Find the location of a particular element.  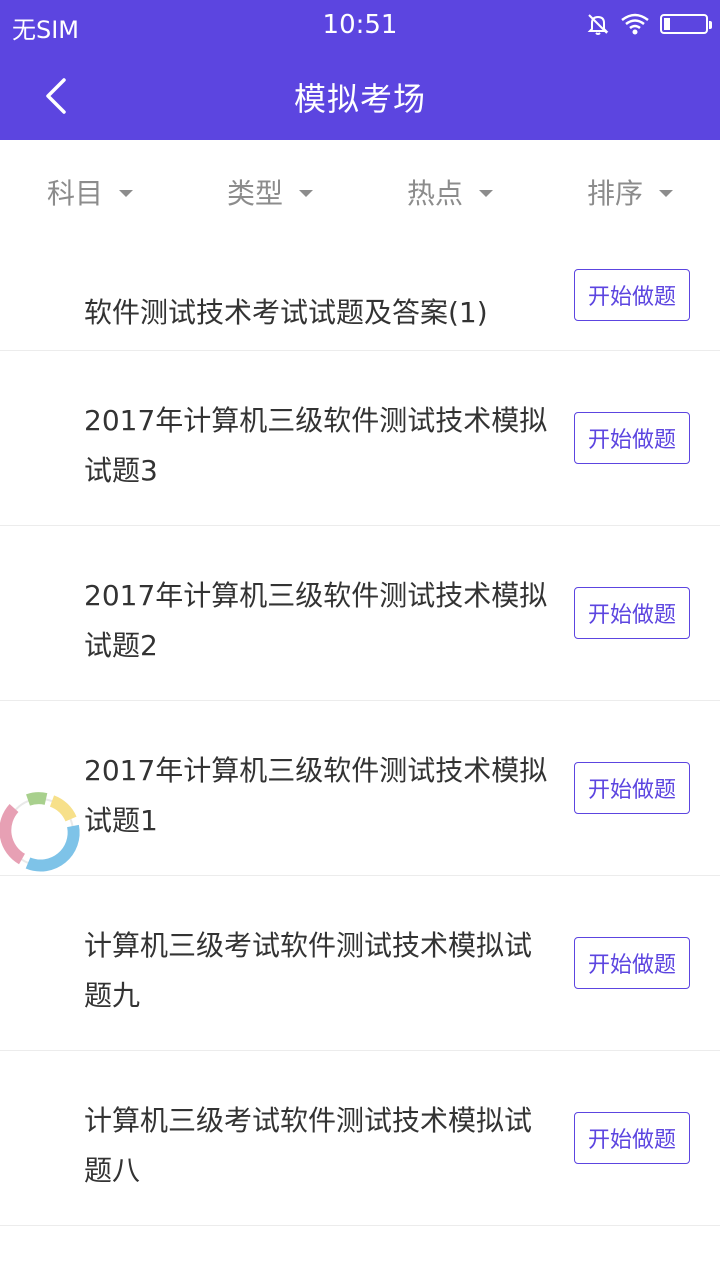

filter-label: 类型 is located at coordinates (254, 193).